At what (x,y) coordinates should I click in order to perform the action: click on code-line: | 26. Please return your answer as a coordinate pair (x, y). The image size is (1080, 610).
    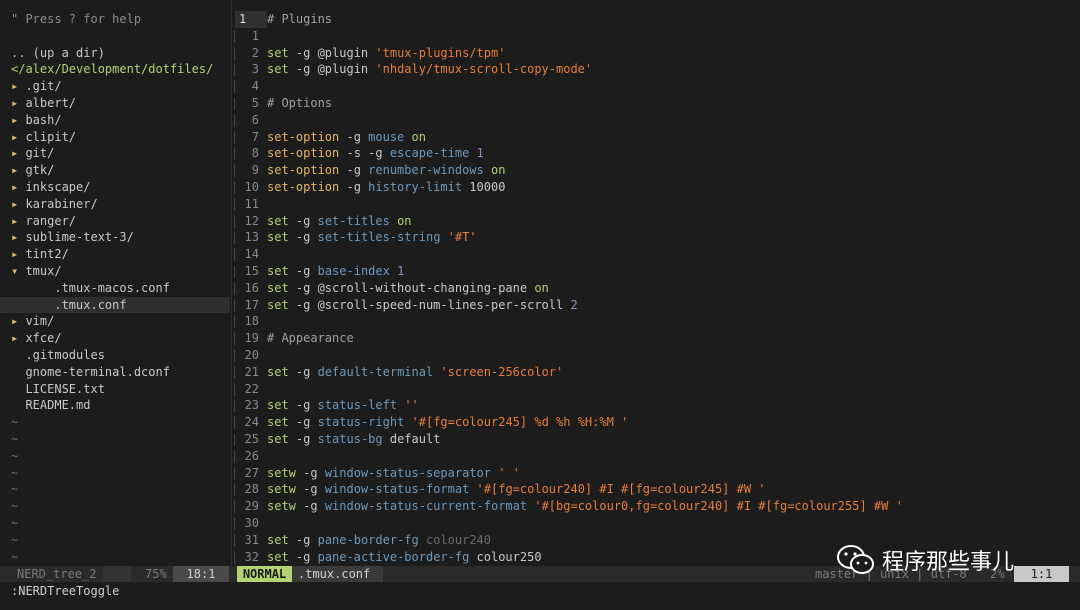
    Looking at the image, I should click on (655, 456).